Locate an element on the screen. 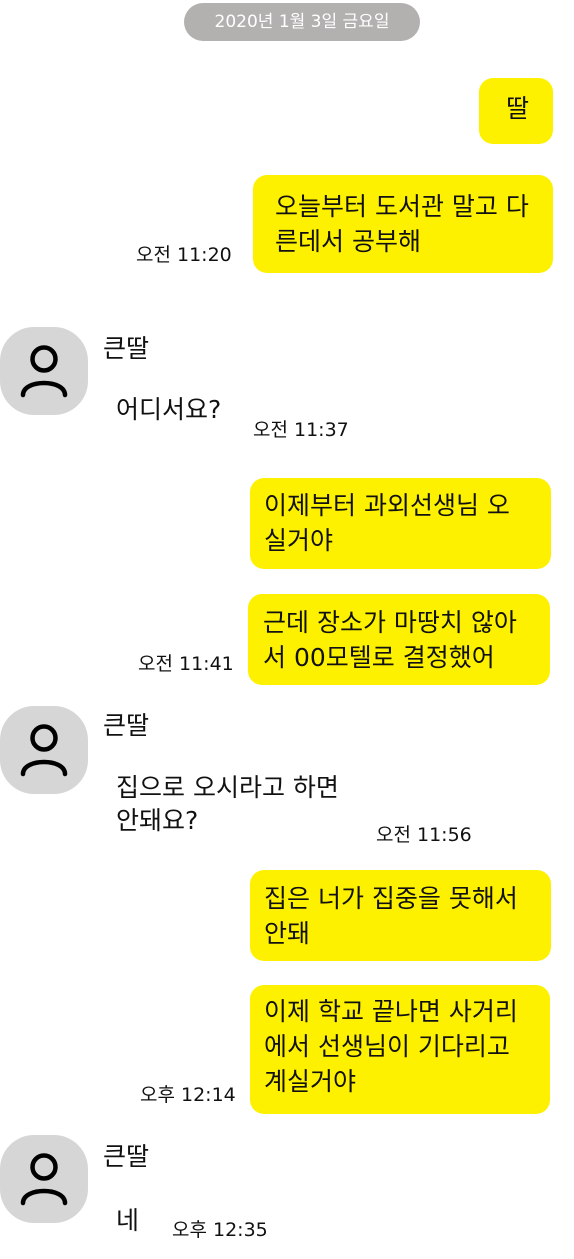 Image resolution: width=574 pixels, height=1259 pixels. incoming-message: 집으로 오시라고 하면 안돼요? is located at coordinates (227, 804).